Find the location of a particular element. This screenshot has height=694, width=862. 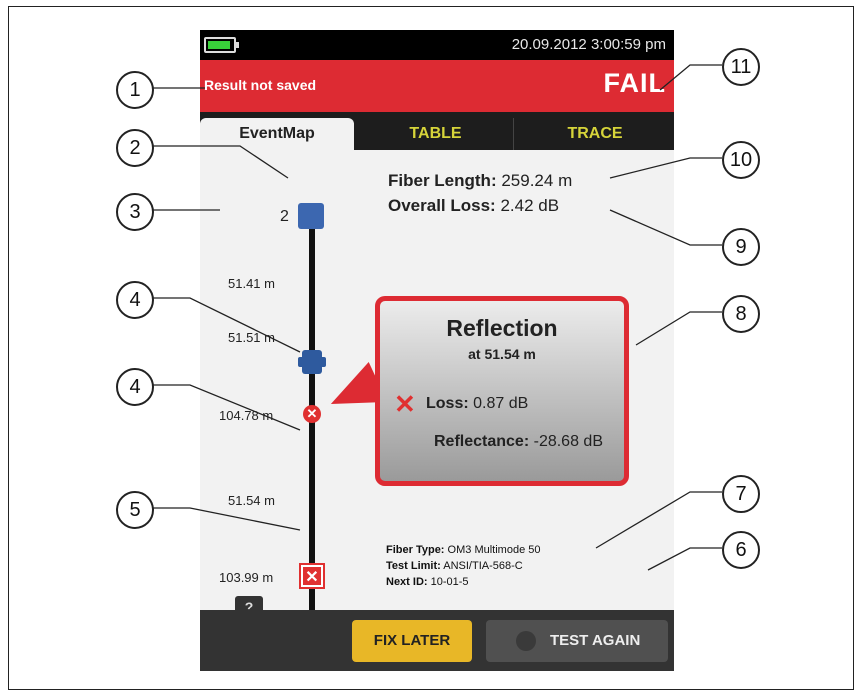

popup-loss-value: 0.87 dB is located at coordinates (501, 403).